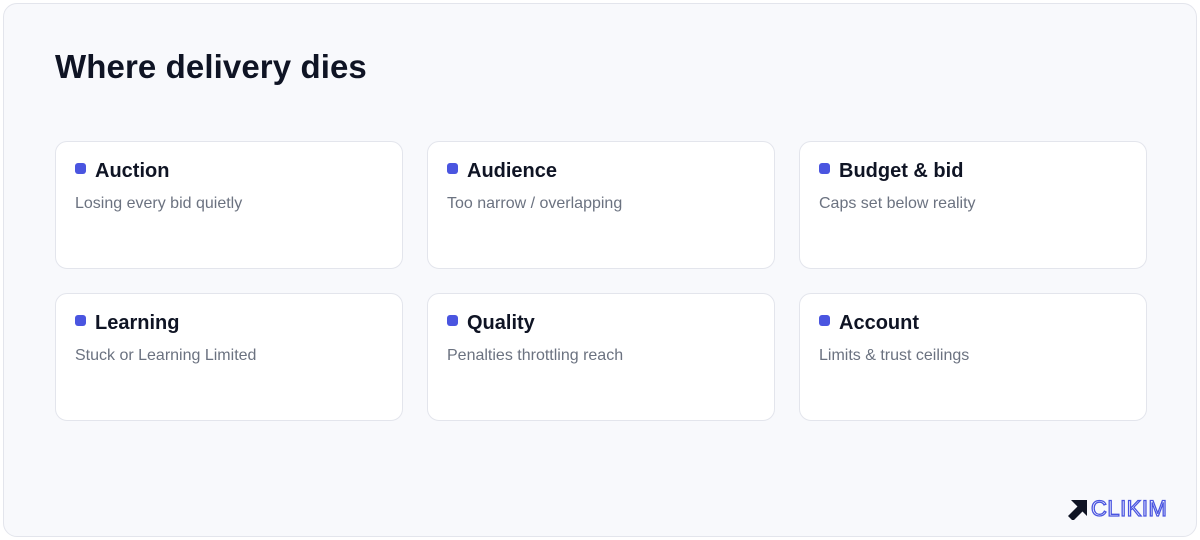 This screenshot has width=1200, height=540. I want to click on card-description: Caps set below reality, so click(897, 203).